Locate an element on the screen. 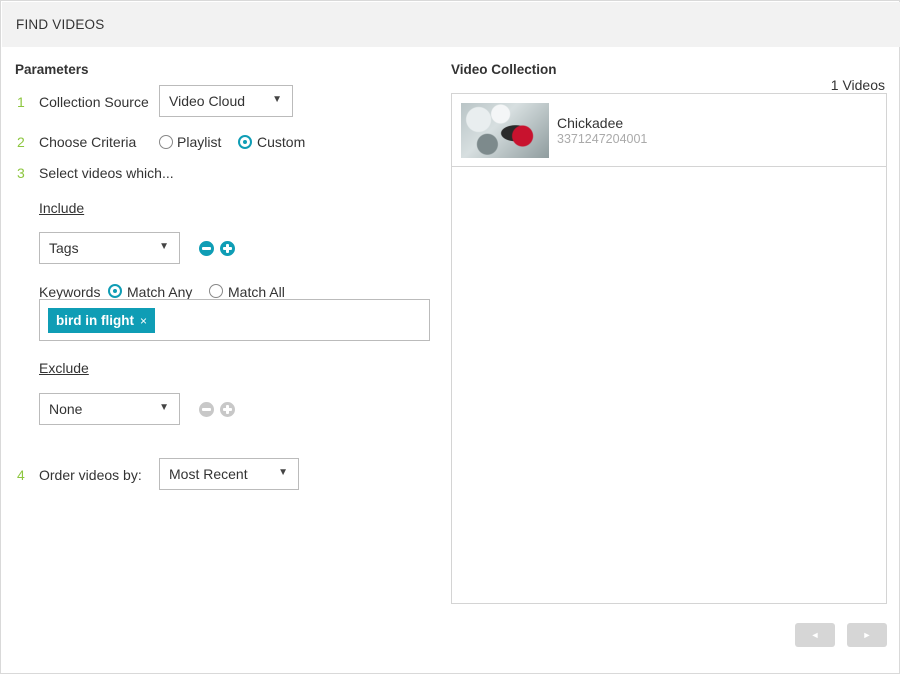  choose-criteria-label: Choose Criteria is located at coordinates (88, 142).